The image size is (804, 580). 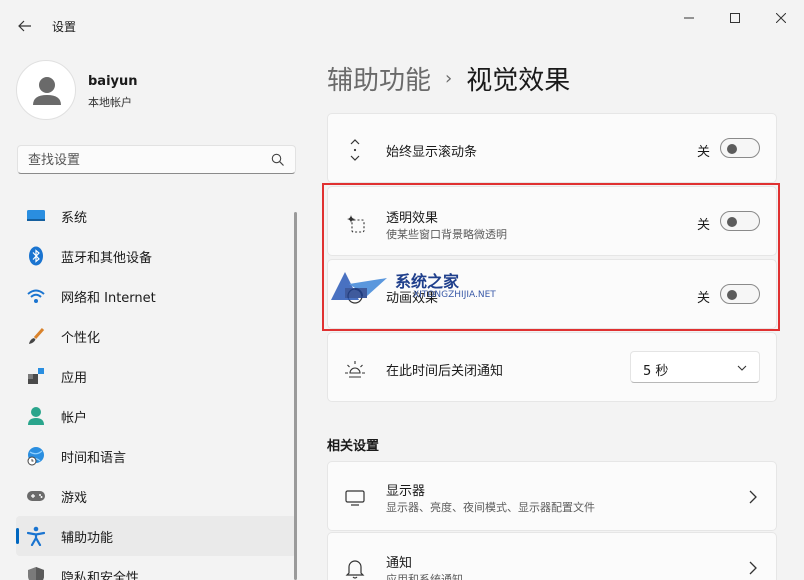 What do you see at coordinates (36, 416) in the screenshot?
I see `person-icon` at bounding box center [36, 416].